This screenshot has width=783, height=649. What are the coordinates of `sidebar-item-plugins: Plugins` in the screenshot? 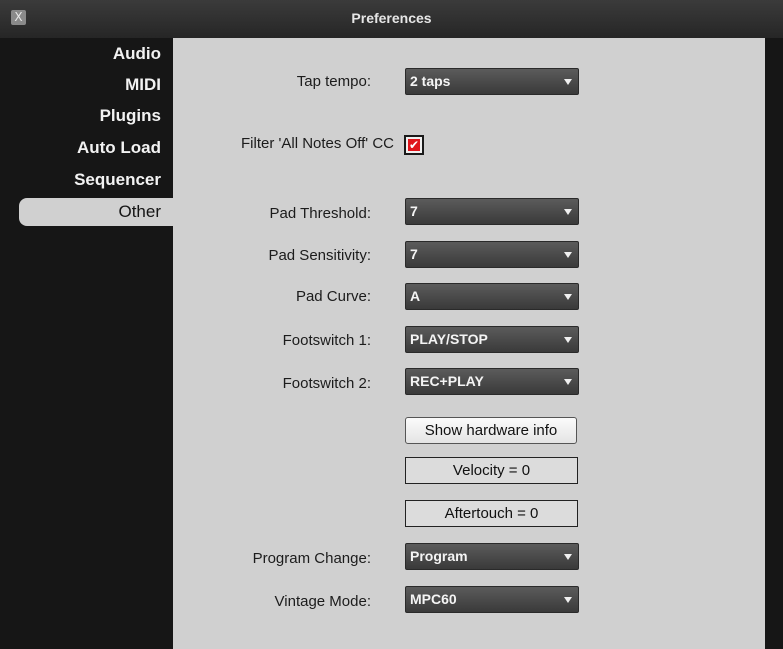 It's located at (130, 116).